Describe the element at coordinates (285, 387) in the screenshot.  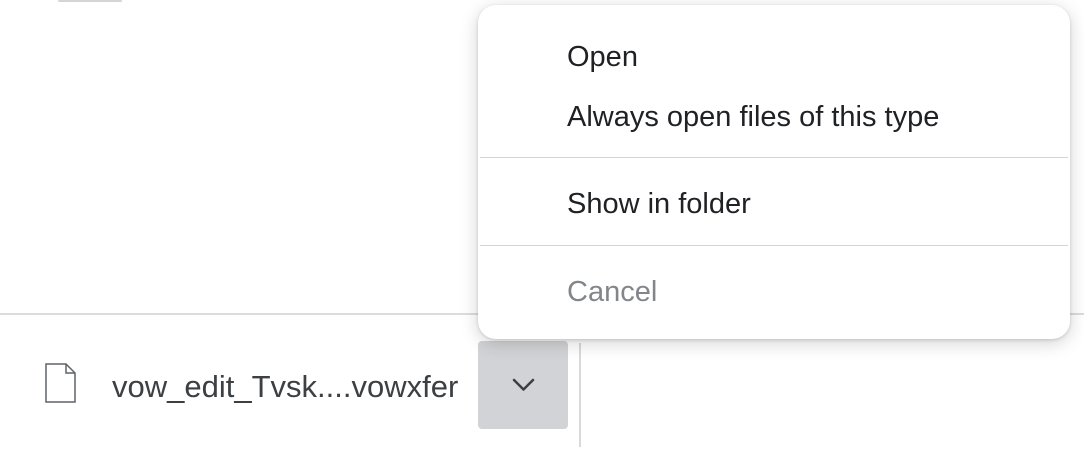
I see `download-filename: vow_edit_Tvsk....vowxfer` at that location.